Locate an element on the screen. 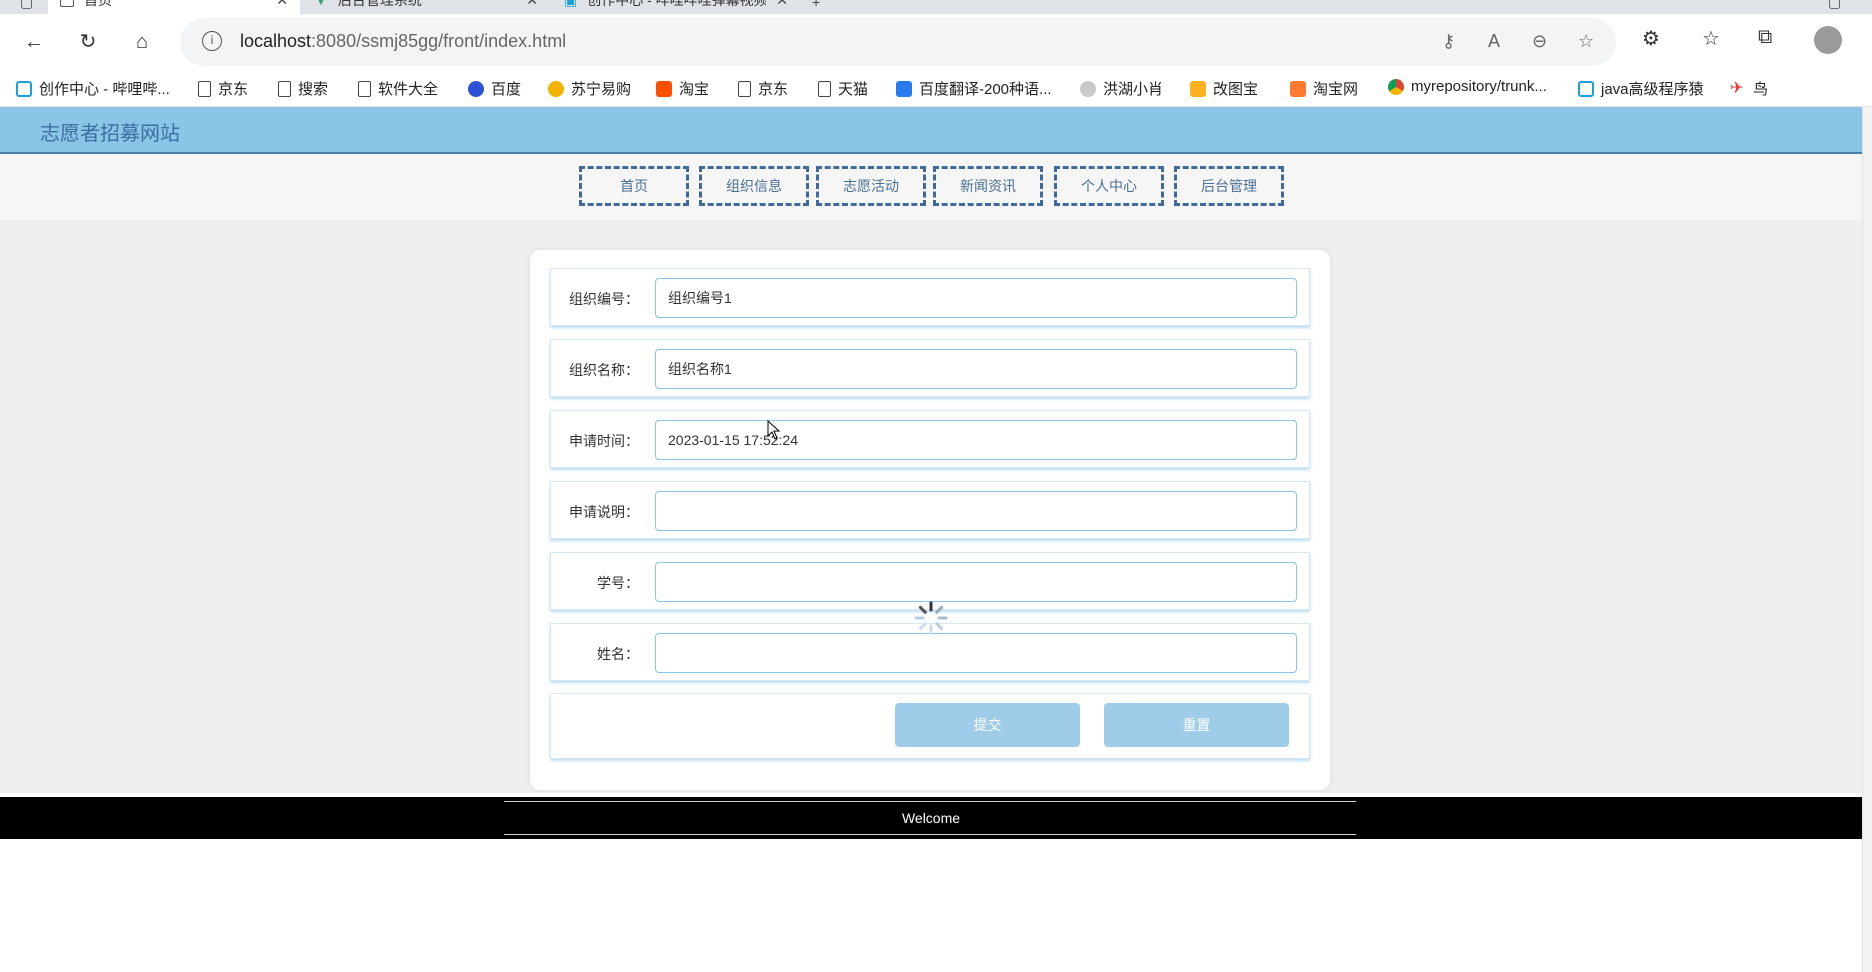  profile-avatar is located at coordinates (1828, 40).